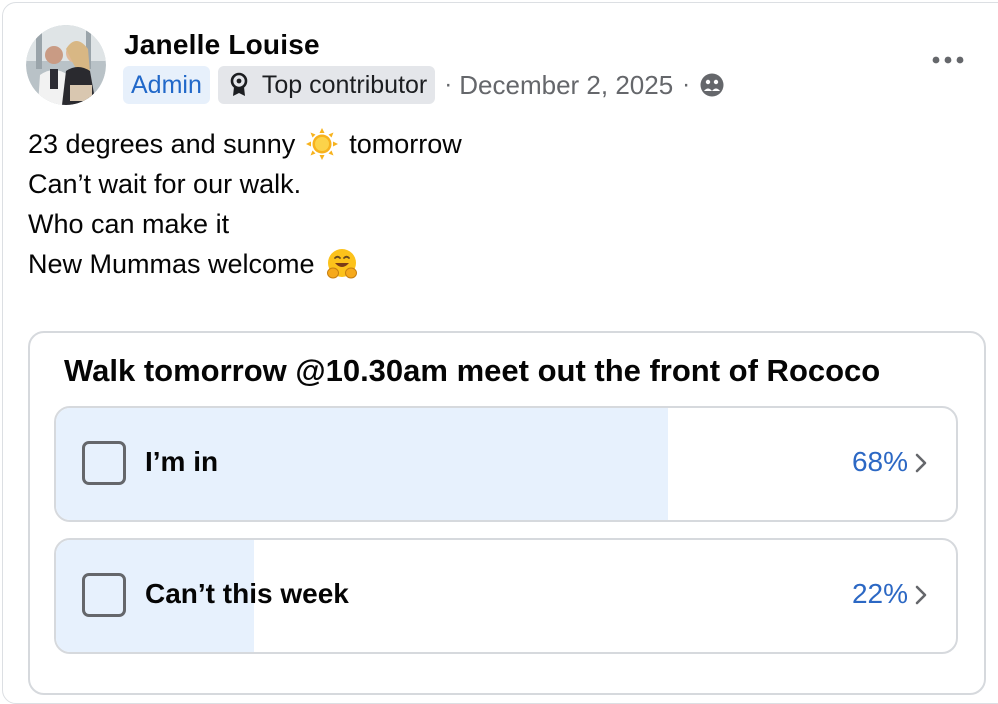 The height and width of the screenshot is (704, 998). I want to click on post-line-text: Who can make it, so click(129, 224).